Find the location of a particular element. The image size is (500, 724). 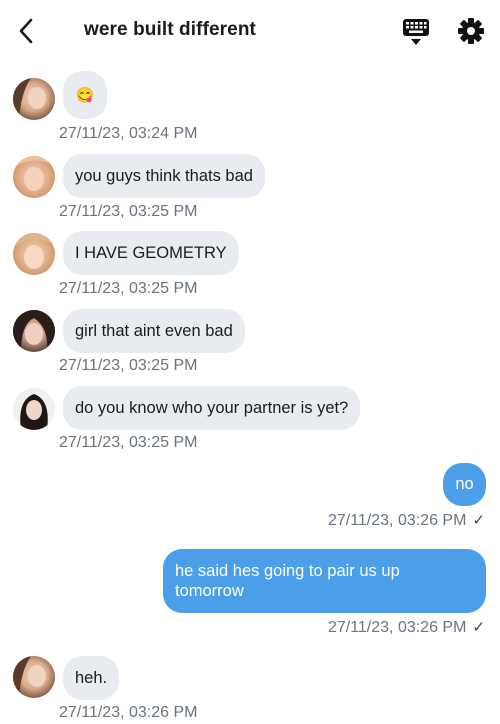

settings-button is located at coordinates (471, 31).